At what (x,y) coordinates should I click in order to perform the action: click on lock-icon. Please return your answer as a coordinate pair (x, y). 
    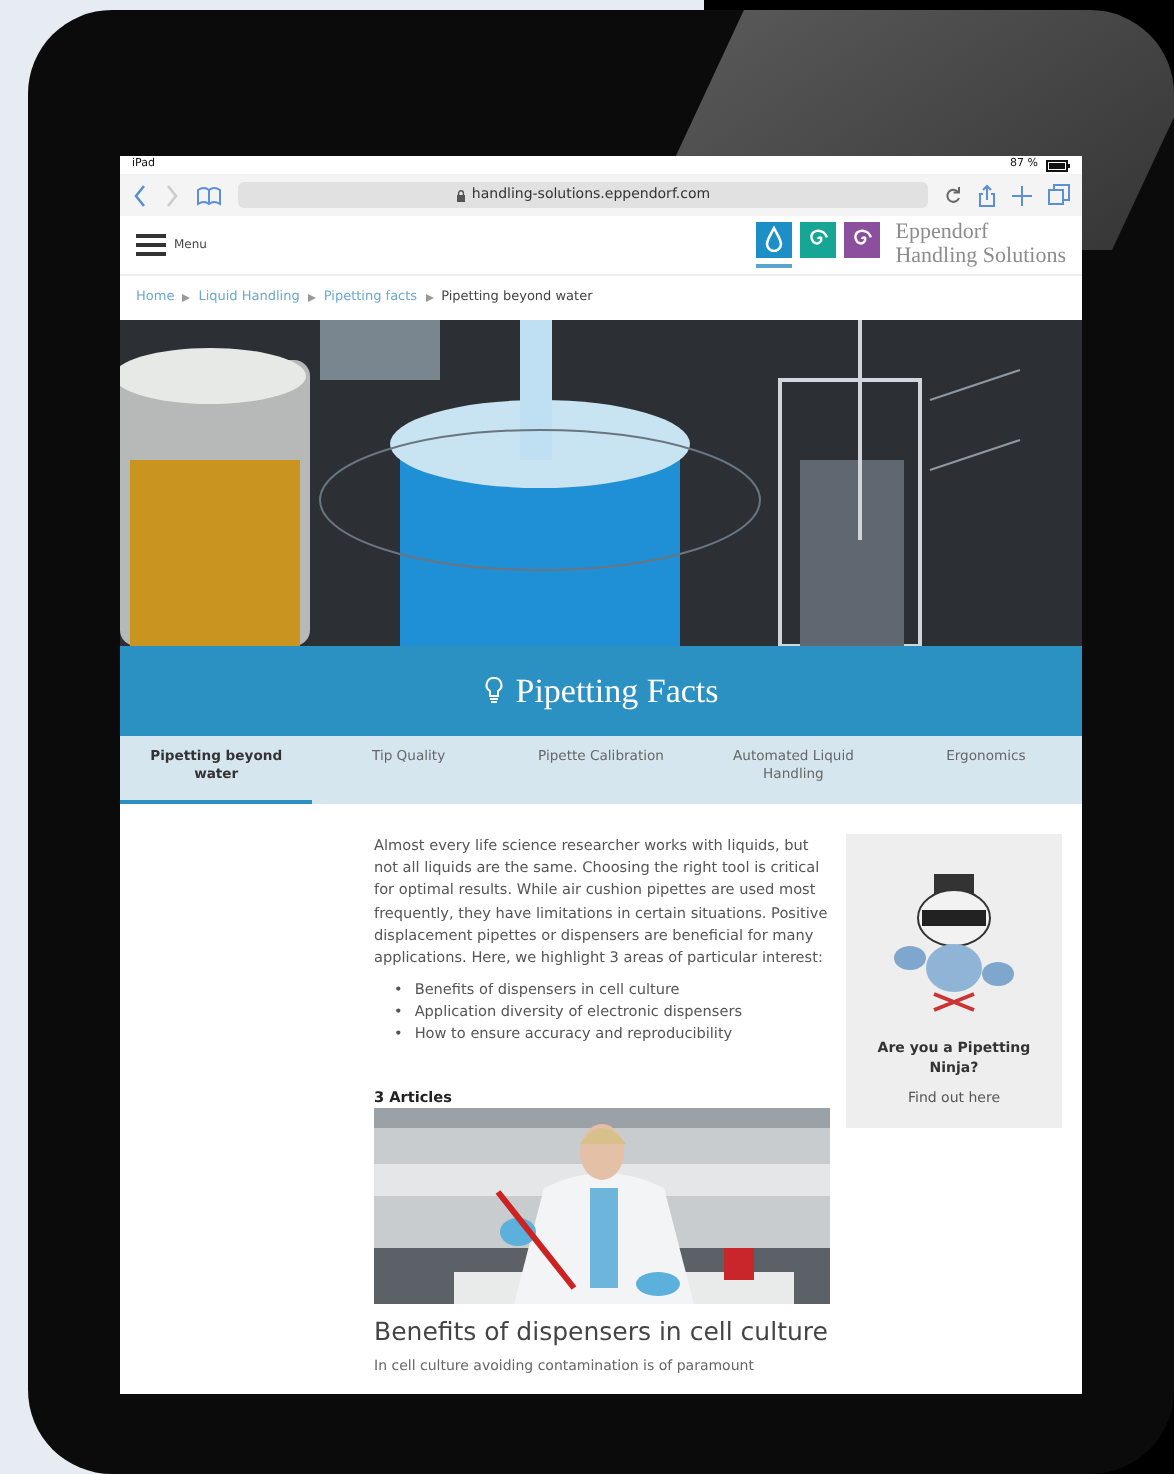
    Looking at the image, I should click on (460, 195).